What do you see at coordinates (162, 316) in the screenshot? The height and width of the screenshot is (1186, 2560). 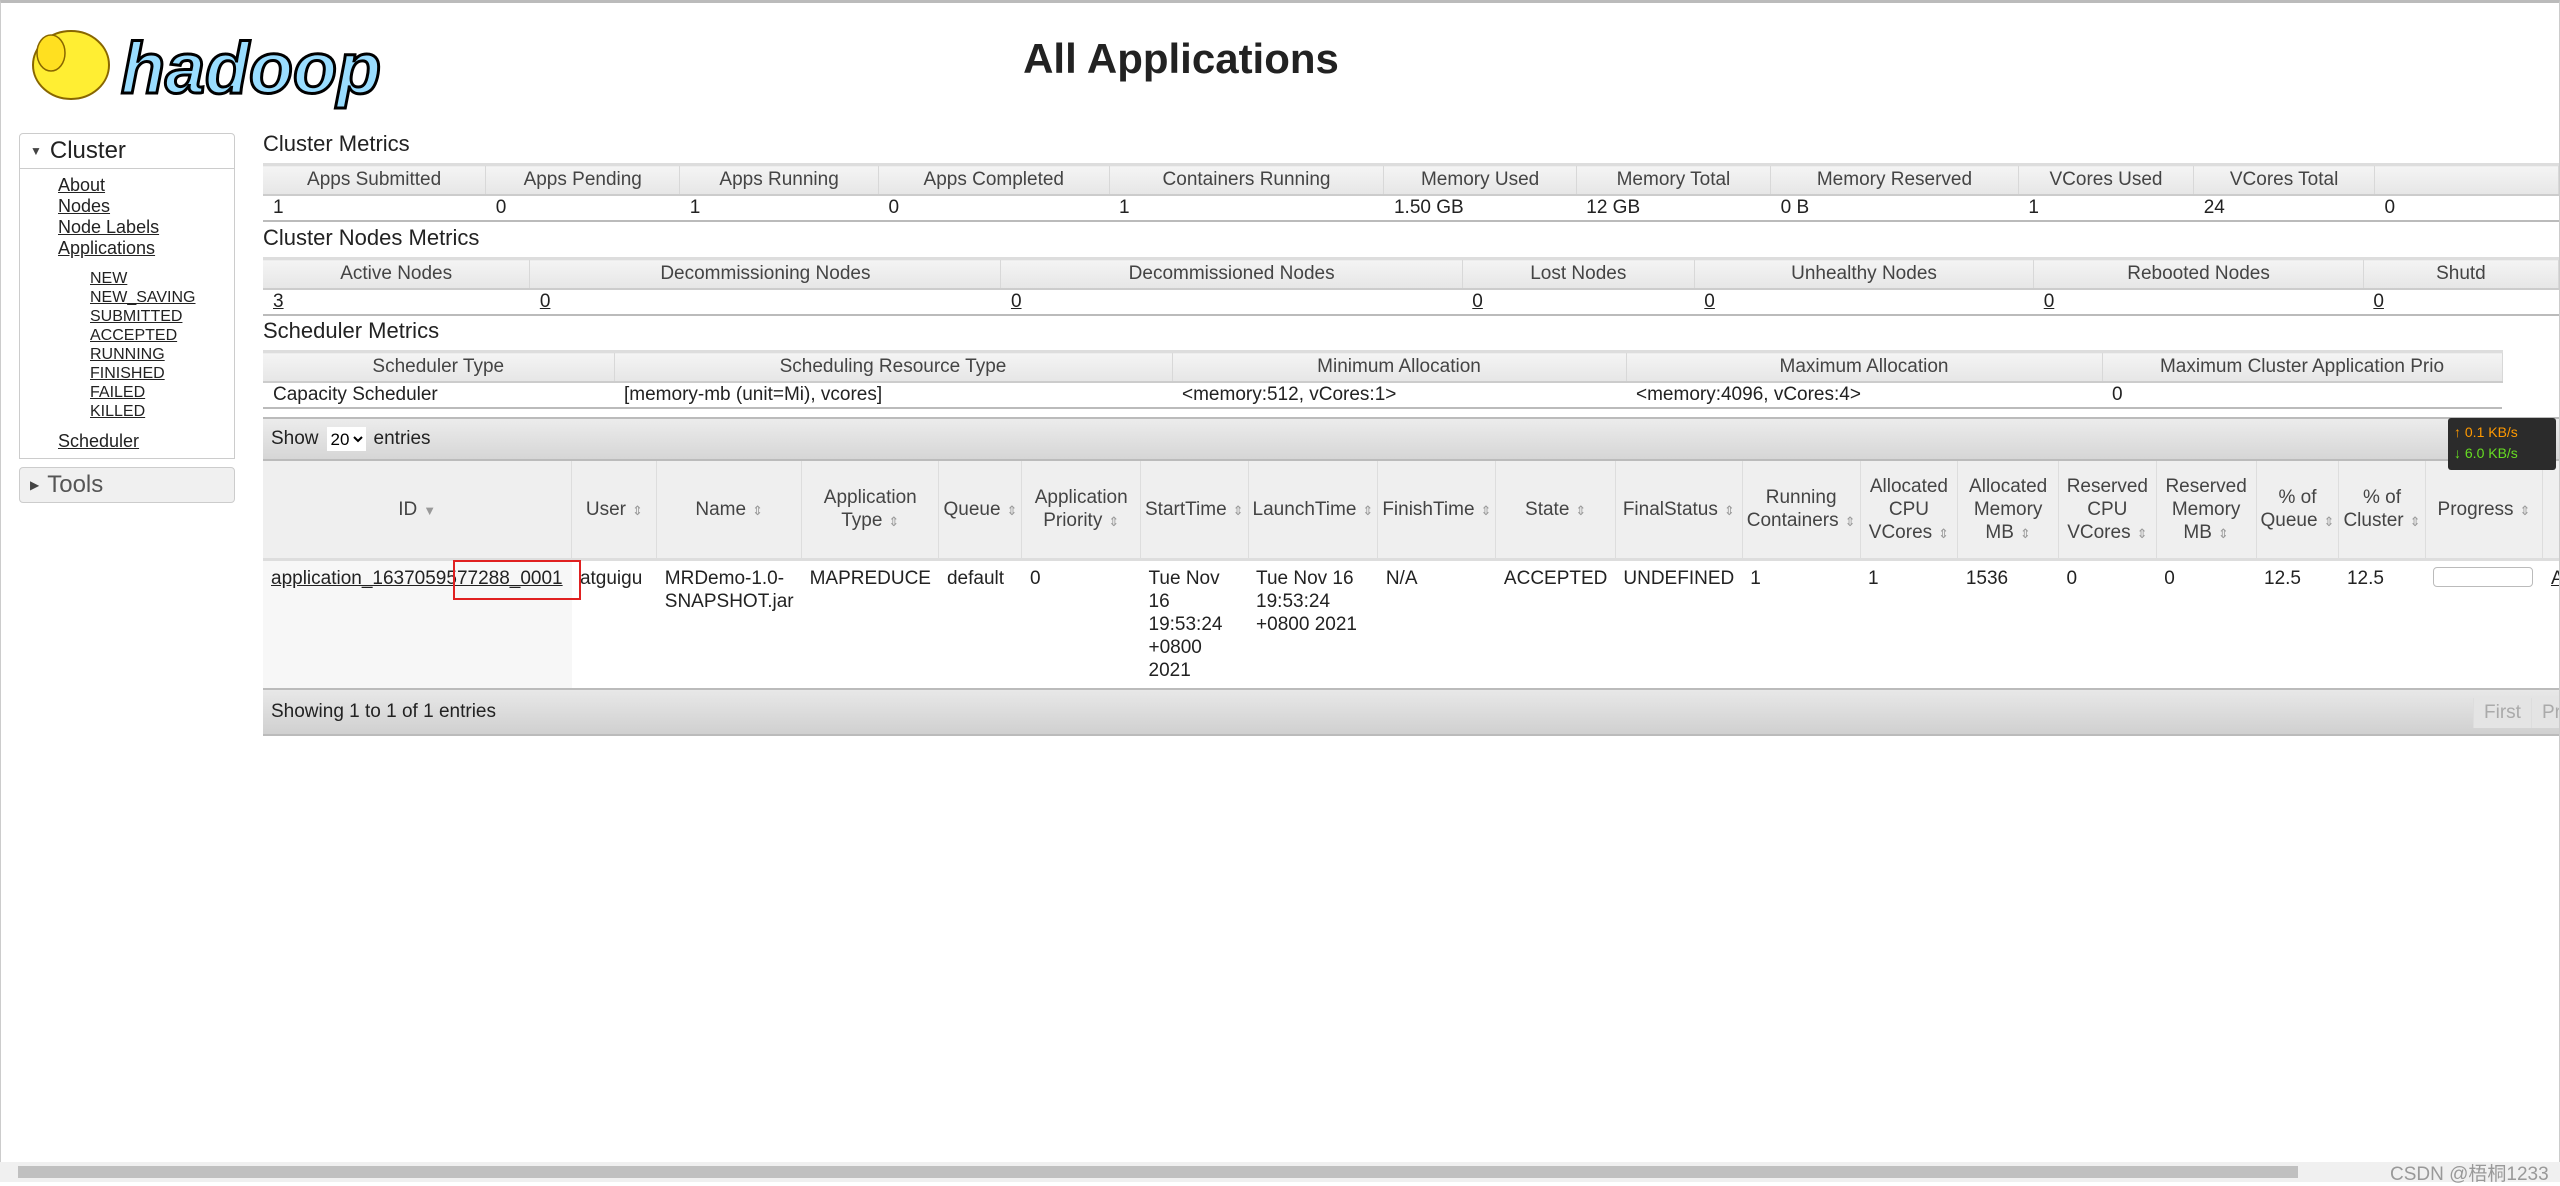 I see `sidebar-link-state-submitted: SUBMITTED` at bounding box center [162, 316].